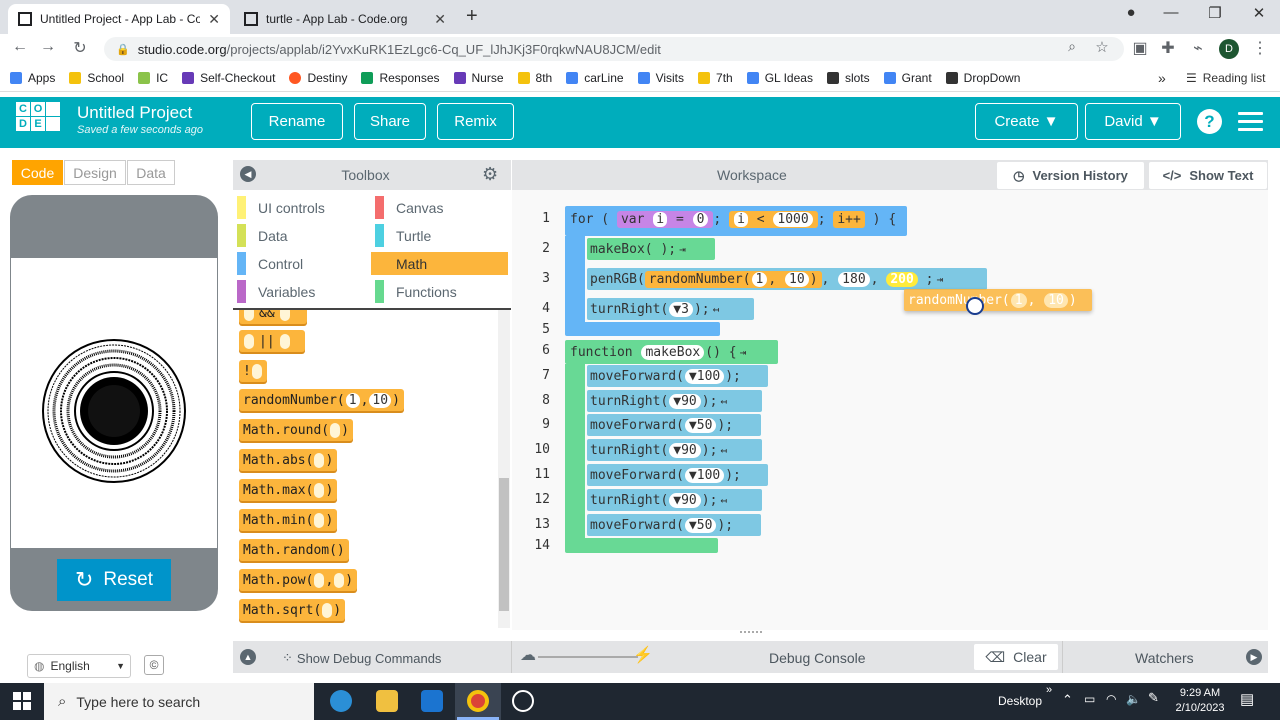 The height and width of the screenshot is (720, 1280). What do you see at coordinates (1191, 78) in the screenshot?
I see `reading-list-icon: ☰` at bounding box center [1191, 78].